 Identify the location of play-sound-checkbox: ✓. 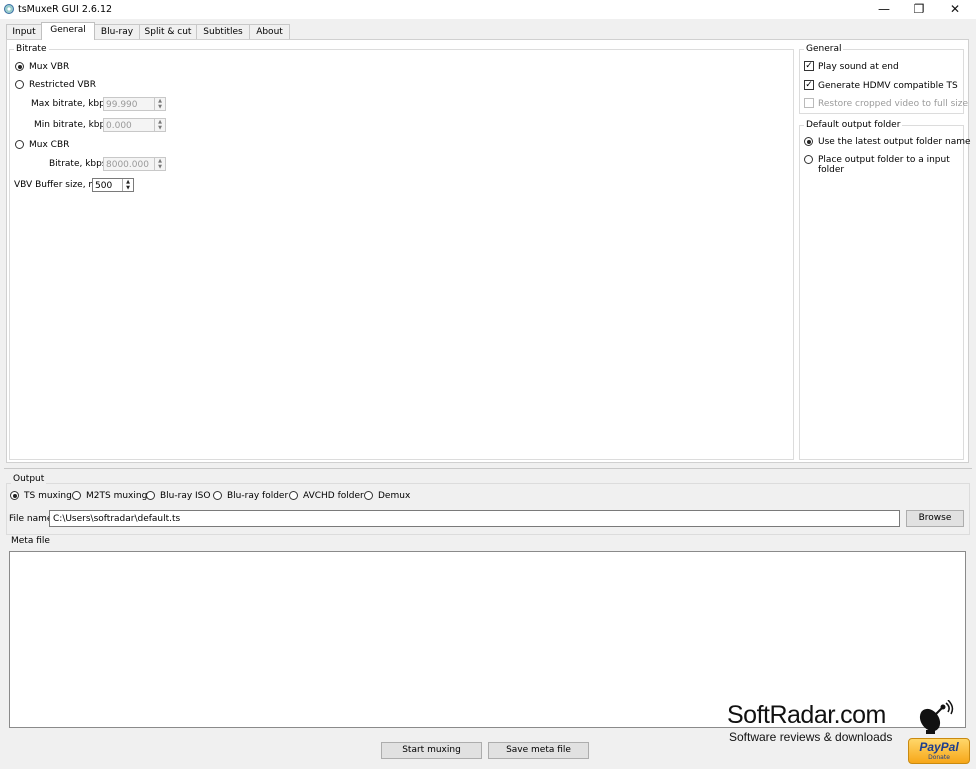
(809, 66).